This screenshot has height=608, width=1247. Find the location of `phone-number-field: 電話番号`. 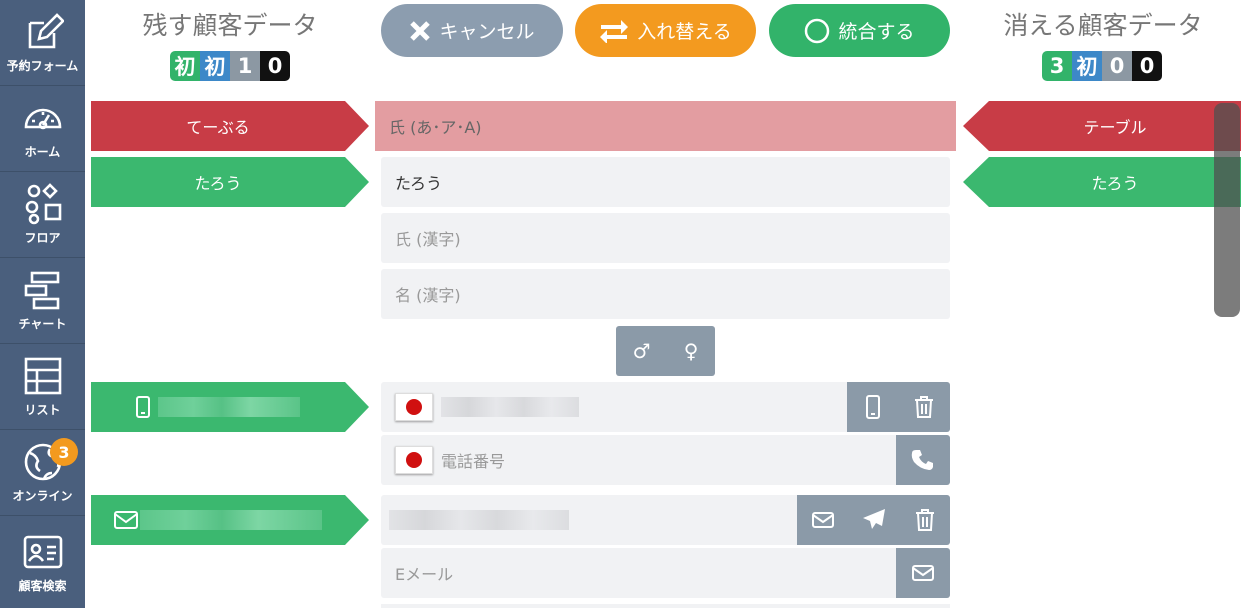

phone-number-field: 電話番号 is located at coordinates (665, 460).